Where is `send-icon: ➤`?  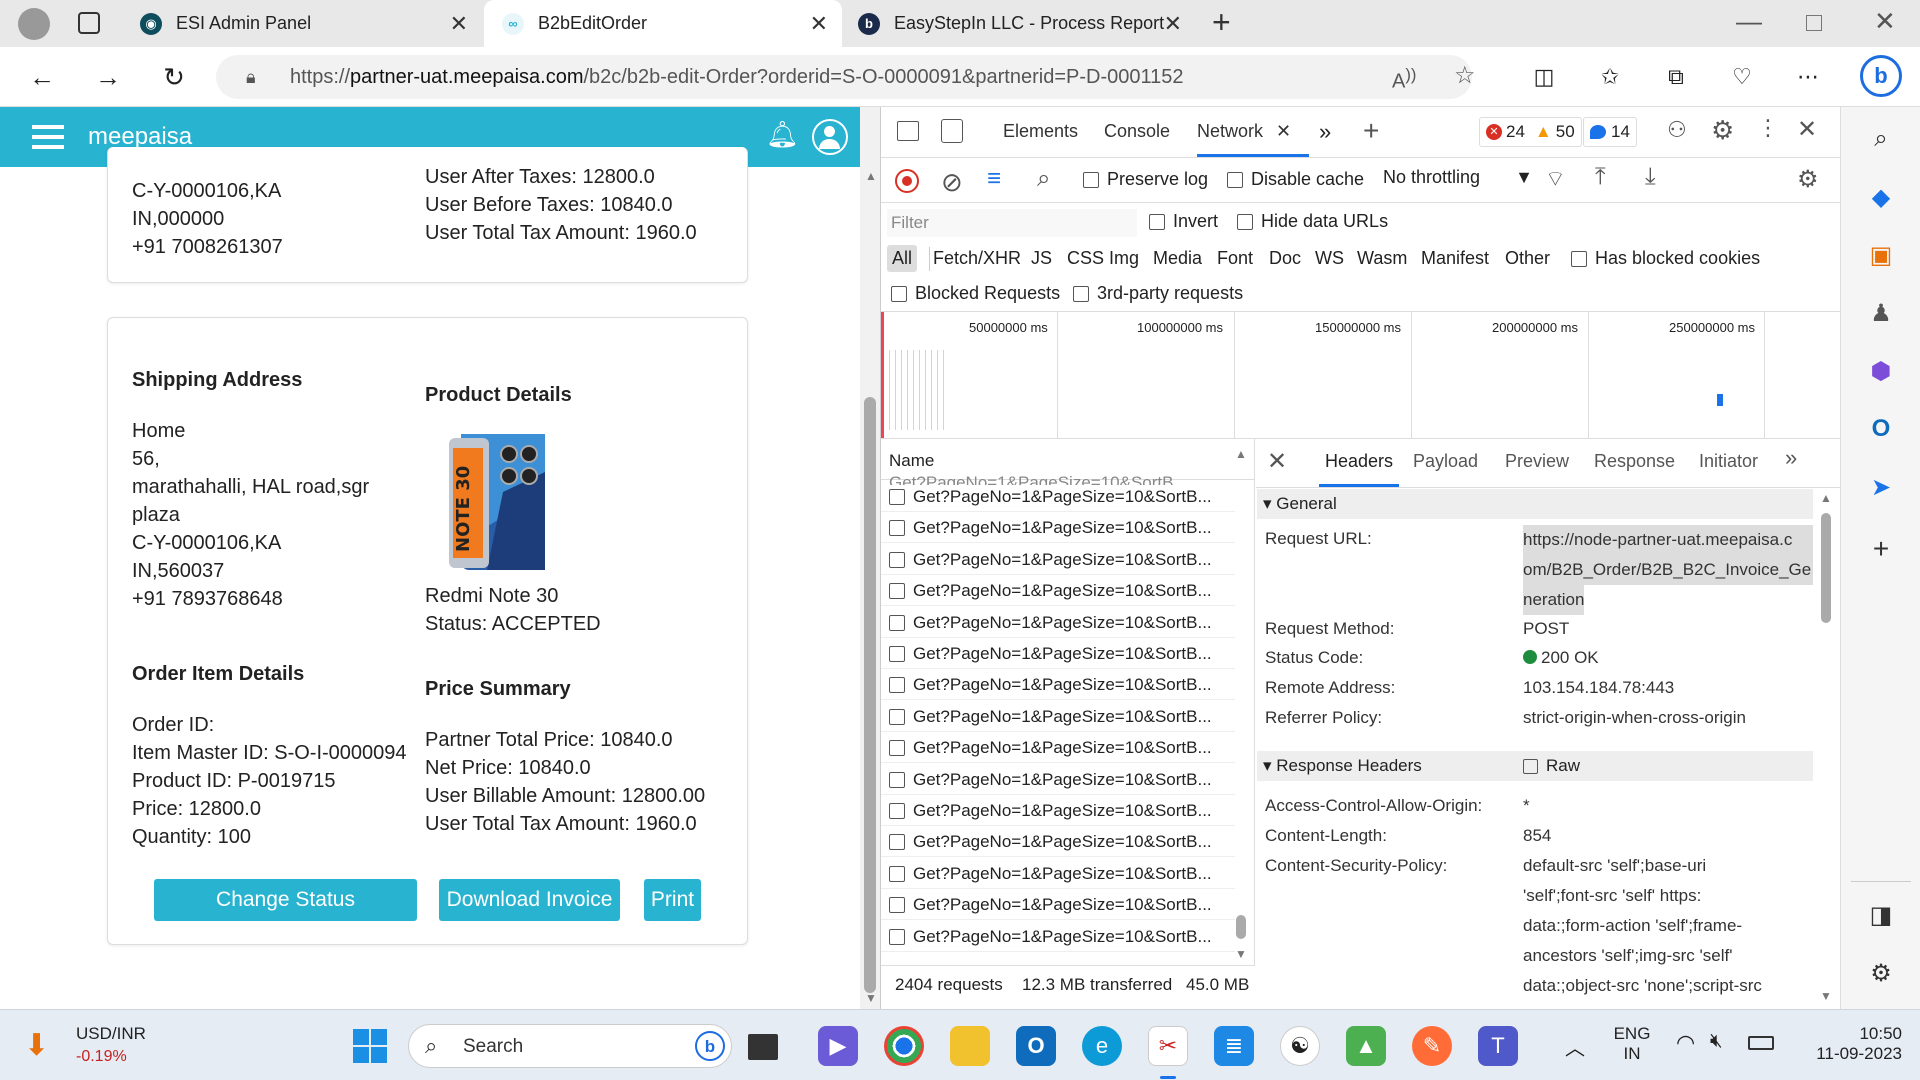
send-icon: ➤ is located at coordinates (1881, 487).